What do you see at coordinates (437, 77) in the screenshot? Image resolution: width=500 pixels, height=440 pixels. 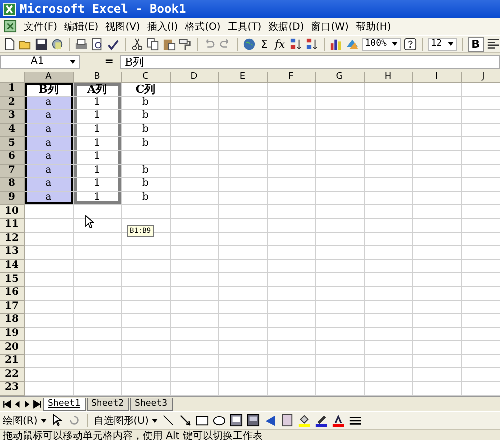 I see `column-header: I` at bounding box center [437, 77].